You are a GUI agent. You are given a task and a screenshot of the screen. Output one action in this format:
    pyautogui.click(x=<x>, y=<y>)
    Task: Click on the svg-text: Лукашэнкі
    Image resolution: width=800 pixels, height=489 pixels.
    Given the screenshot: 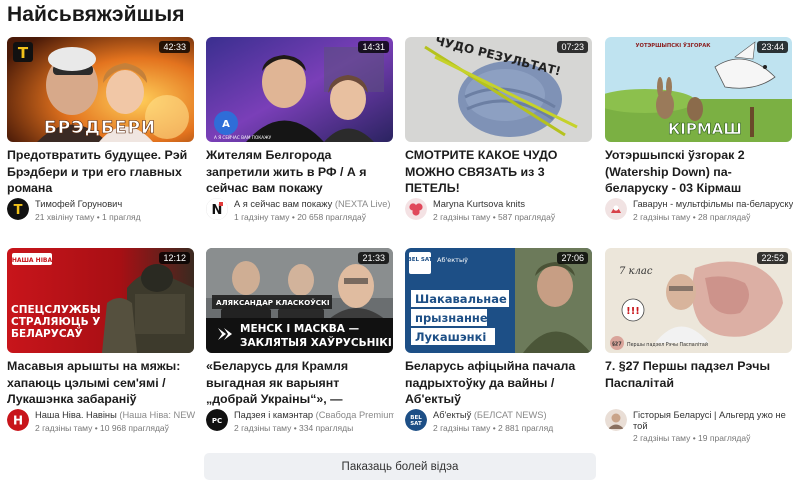 What is the action you would take?
    pyautogui.click(x=450, y=337)
    